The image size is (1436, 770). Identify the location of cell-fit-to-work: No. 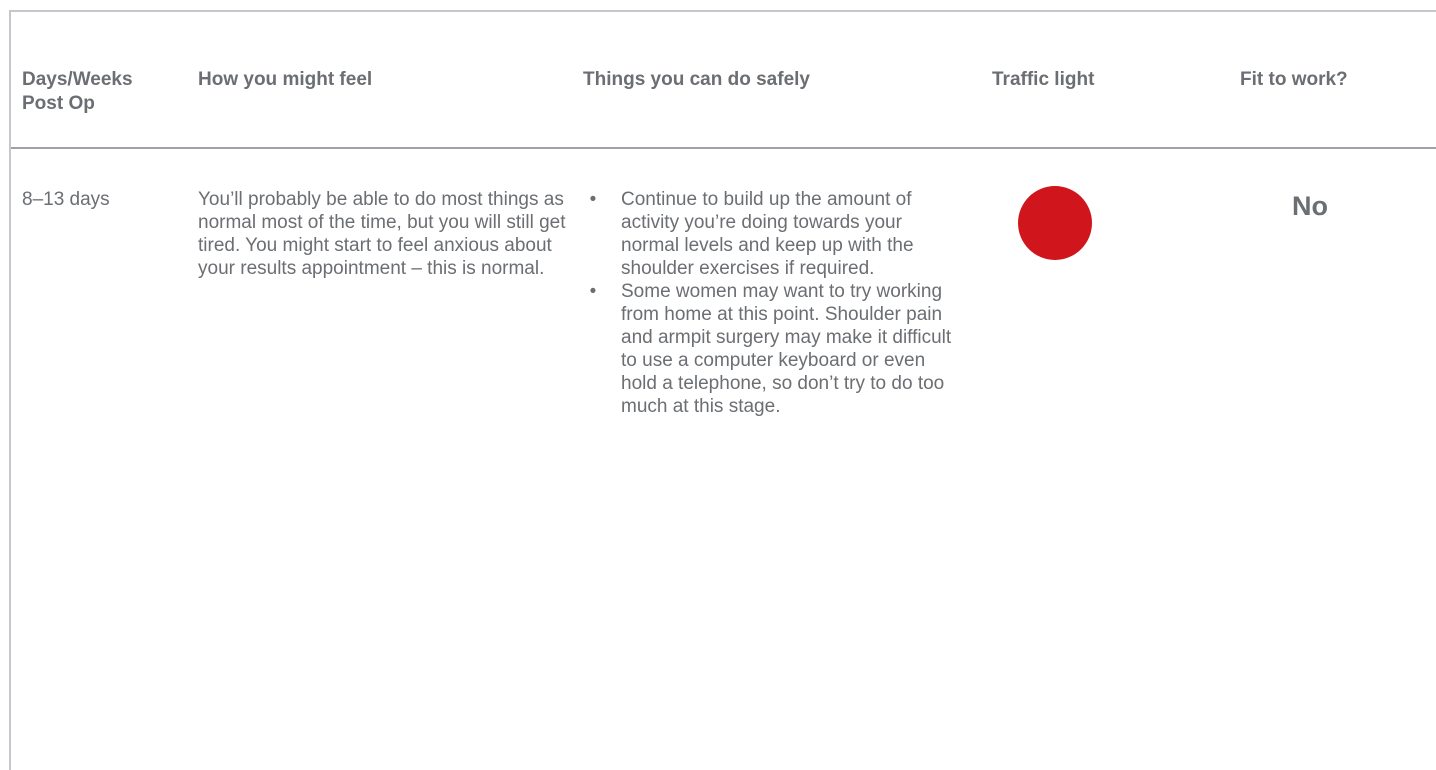
(1310, 206).